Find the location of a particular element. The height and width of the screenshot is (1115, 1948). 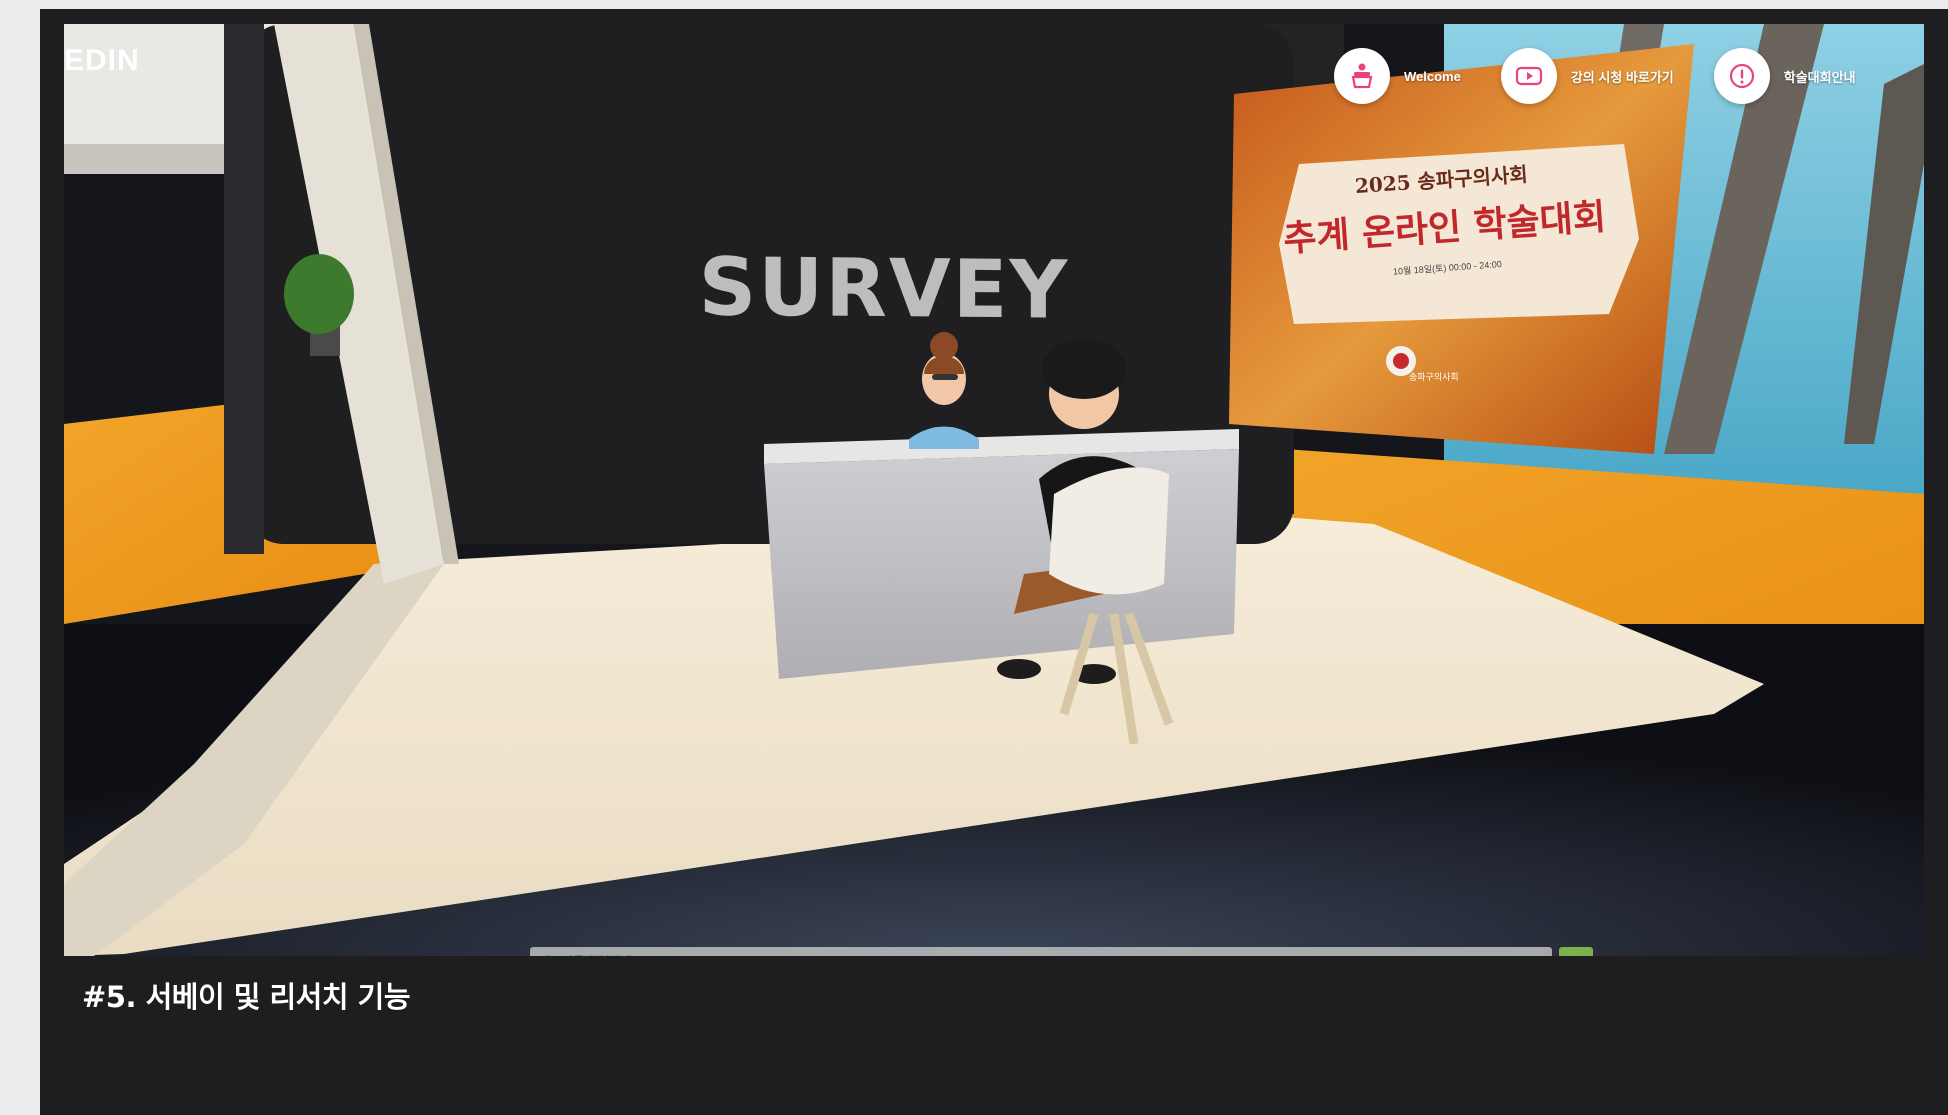

nav-welcome: Welcome is located at coordinates (1397, 76).